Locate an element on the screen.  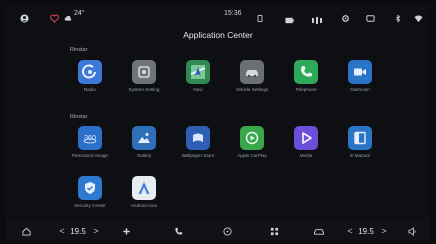
camera-icon is located at coordinates (360, 72).